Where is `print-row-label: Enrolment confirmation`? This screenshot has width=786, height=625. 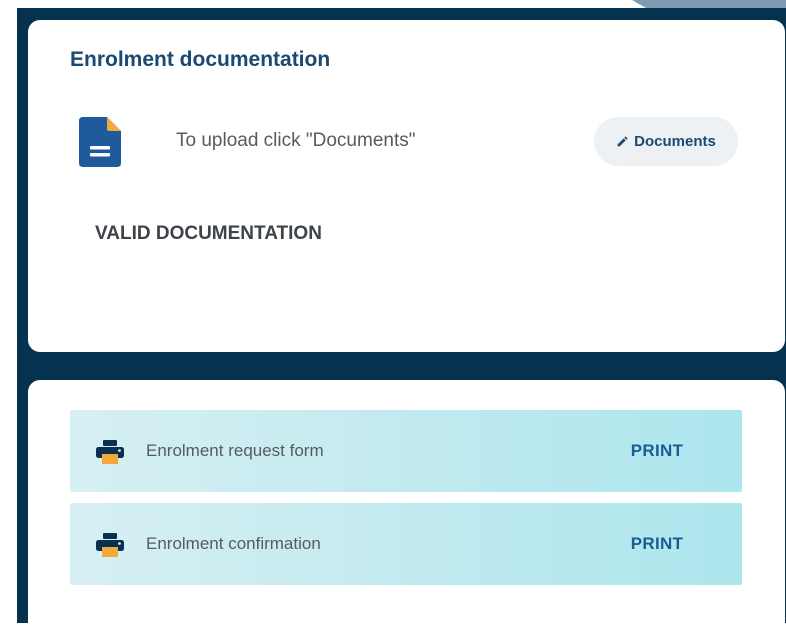 print-row-label: Enrolment confirmation is located at coordinates (233, 543).